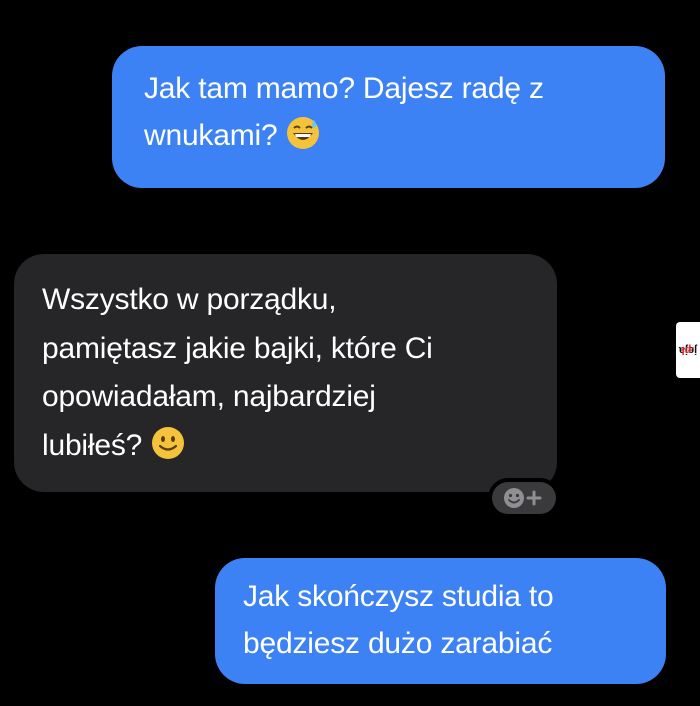  I want to click on jeja-watermark: jeja .pl, so click(688, 350).